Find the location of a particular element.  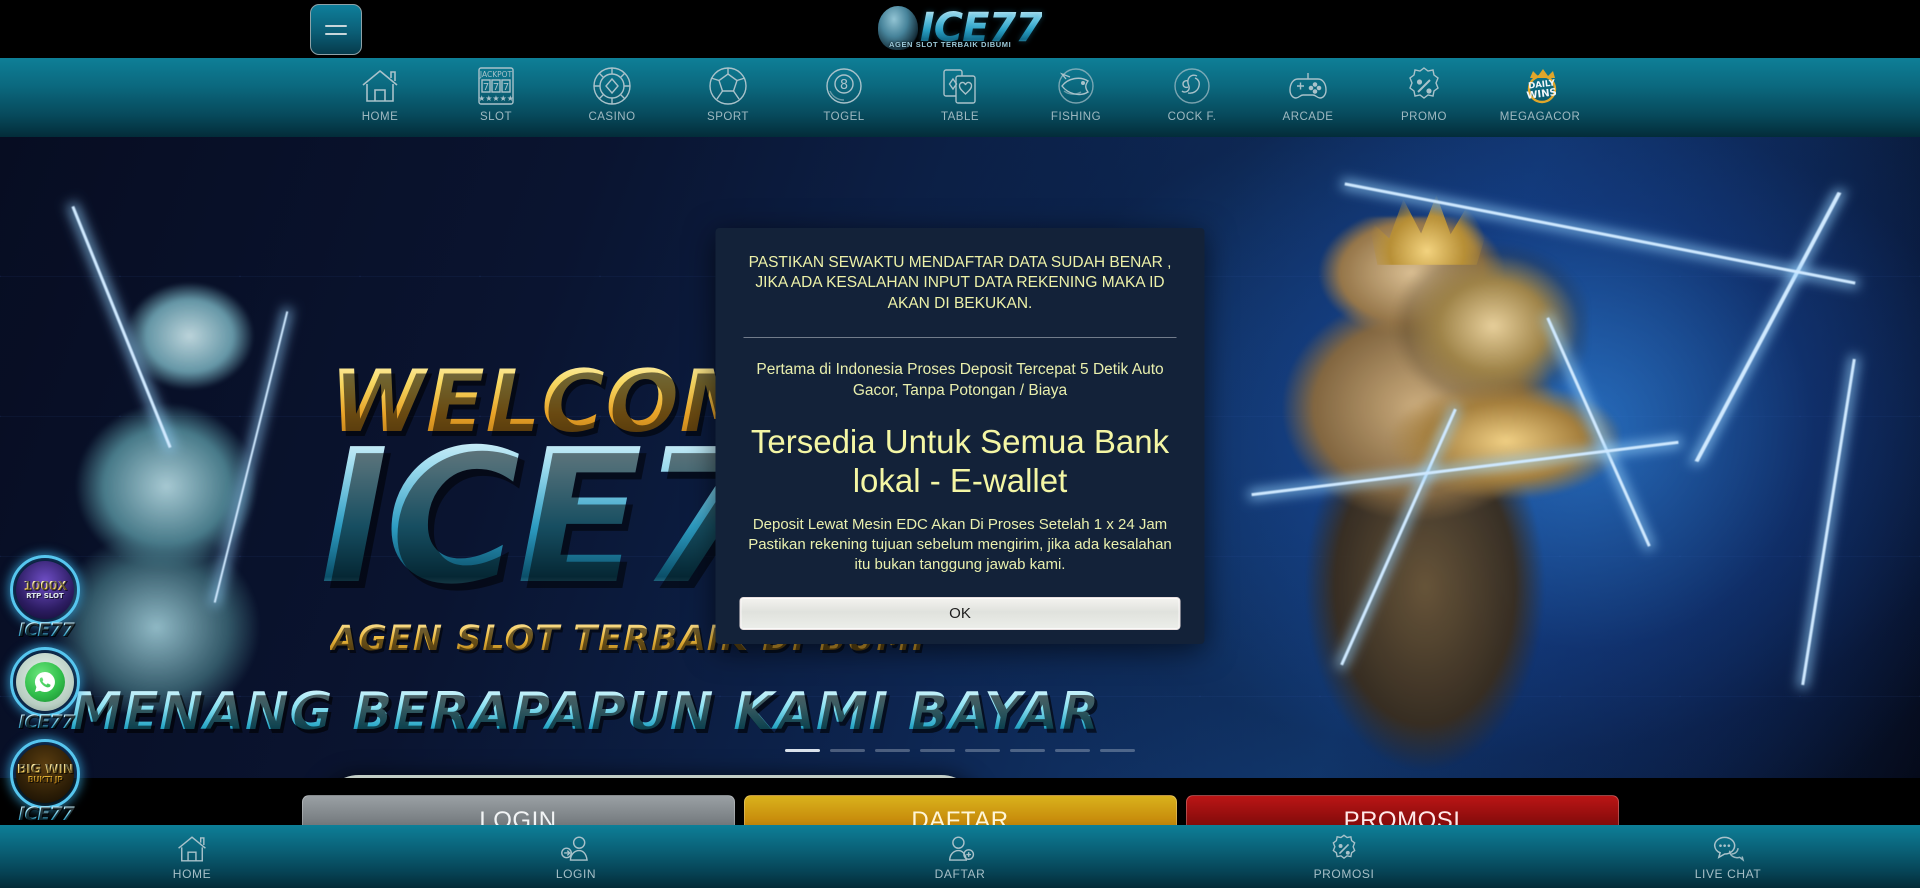

nav-label: PROMO is located at coordinates (1424, 117).